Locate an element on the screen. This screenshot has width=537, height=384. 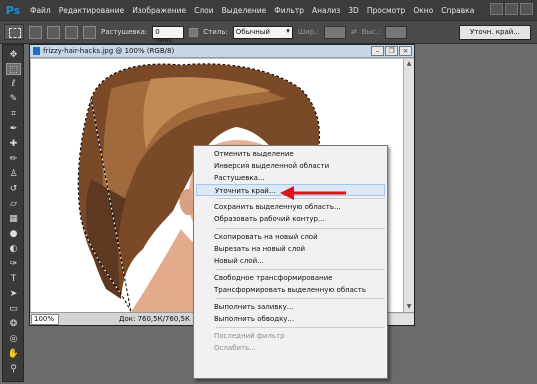
new-selection-icon is located at coordinates (35, 32).